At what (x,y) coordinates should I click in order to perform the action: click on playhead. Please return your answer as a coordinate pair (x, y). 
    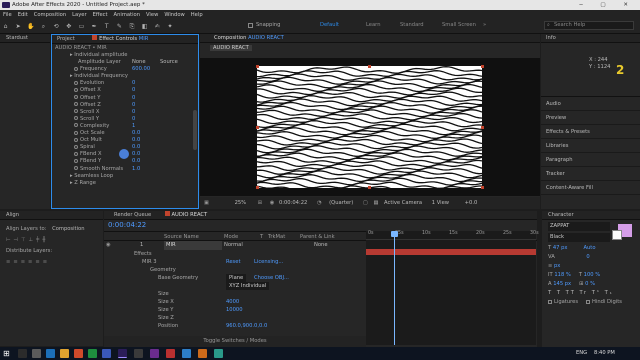
    Looking at the image, I should click on (394, 288).